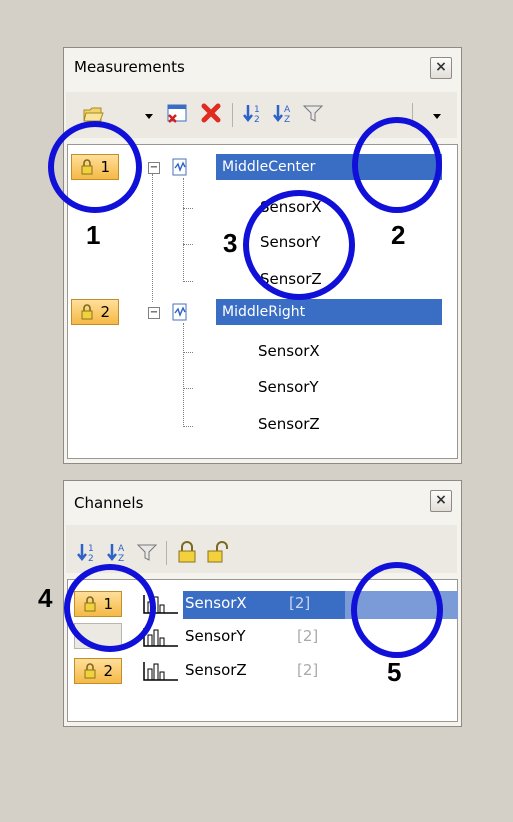 Image resolution: width=513 pixels, height=822 pixels. What do you see at coordinates (215, 636) in the screenshot?
I see `channel-name-sensory: SensorY` at bounding box center [215, 636].